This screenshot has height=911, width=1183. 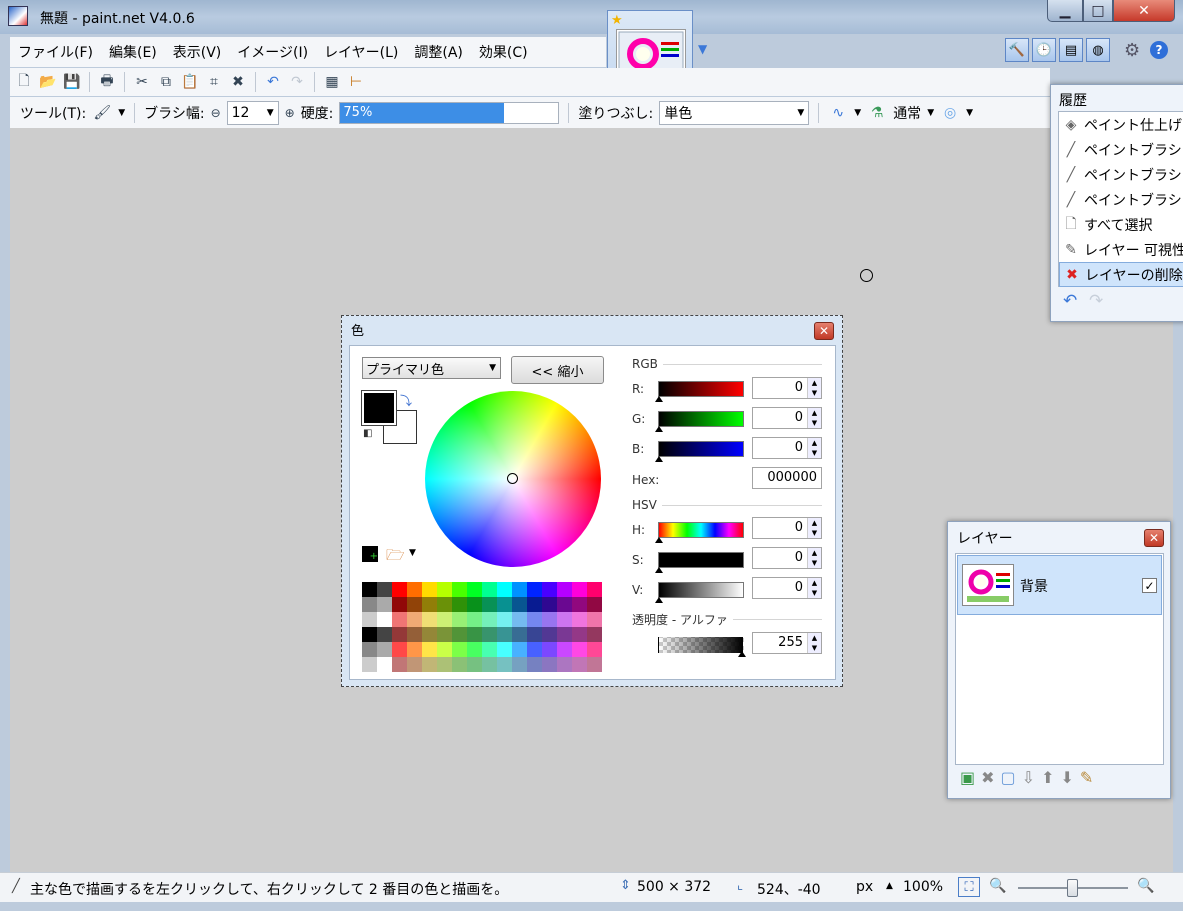 I want to click on move-down-icon: ⬇, so click(x=1066, y=777).